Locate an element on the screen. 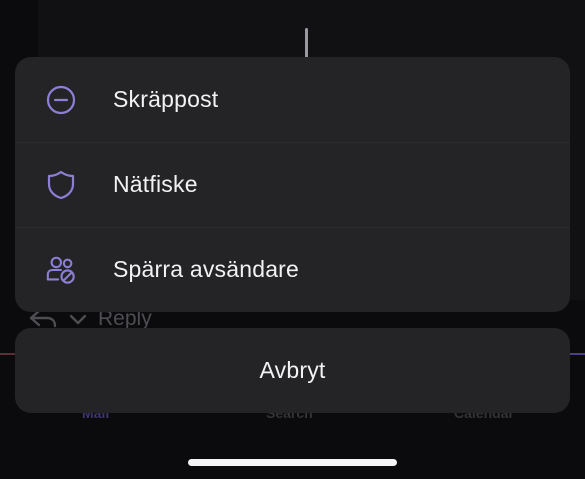 The image size is (585, 479). minus-circle-icon is located at coordinates (61, 100).